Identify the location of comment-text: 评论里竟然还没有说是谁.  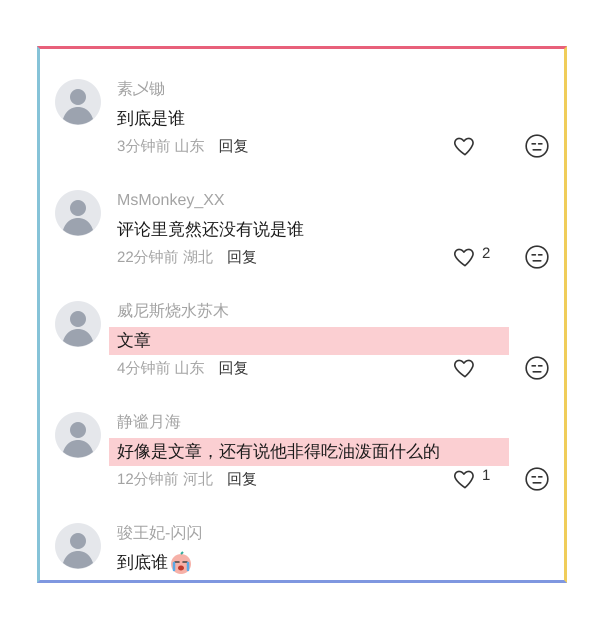
(210, 230).